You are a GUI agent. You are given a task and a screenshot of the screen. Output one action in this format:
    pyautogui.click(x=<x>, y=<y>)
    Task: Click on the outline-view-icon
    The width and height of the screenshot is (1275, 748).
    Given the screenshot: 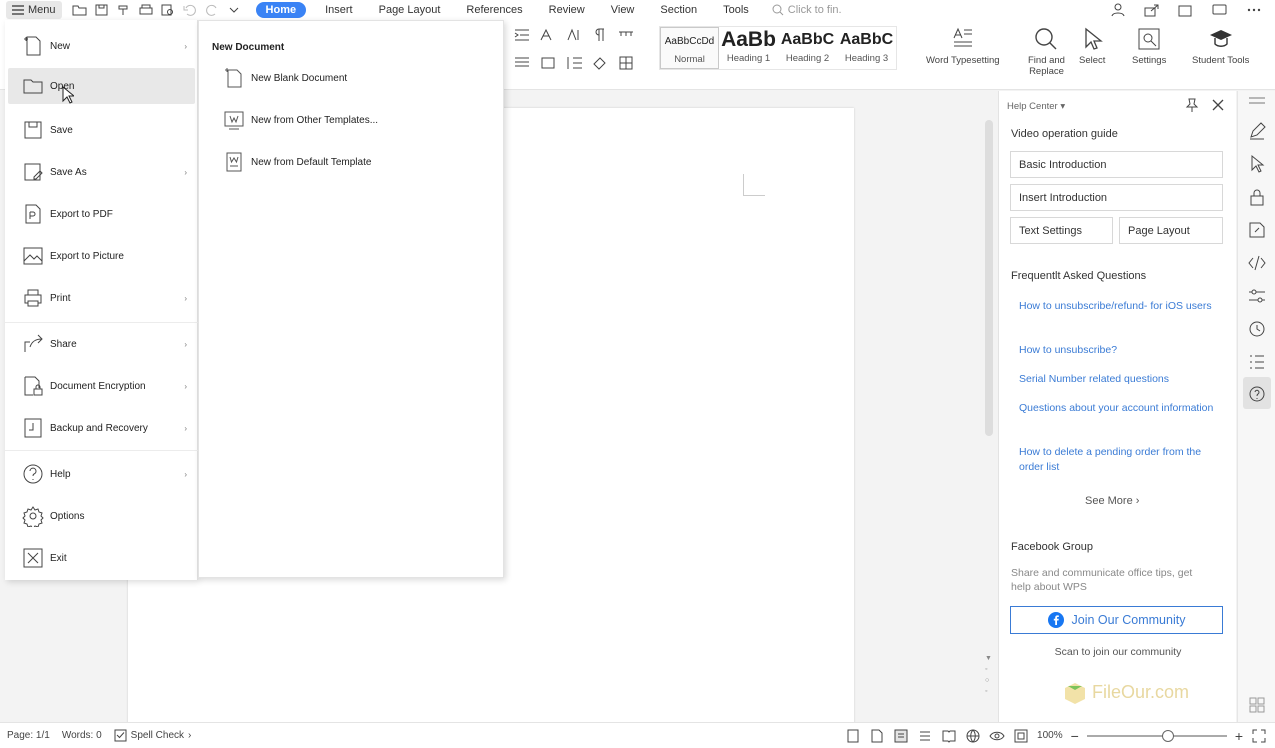 What is the action you would take?
    pyautogui.click(x=925, y=736)
    